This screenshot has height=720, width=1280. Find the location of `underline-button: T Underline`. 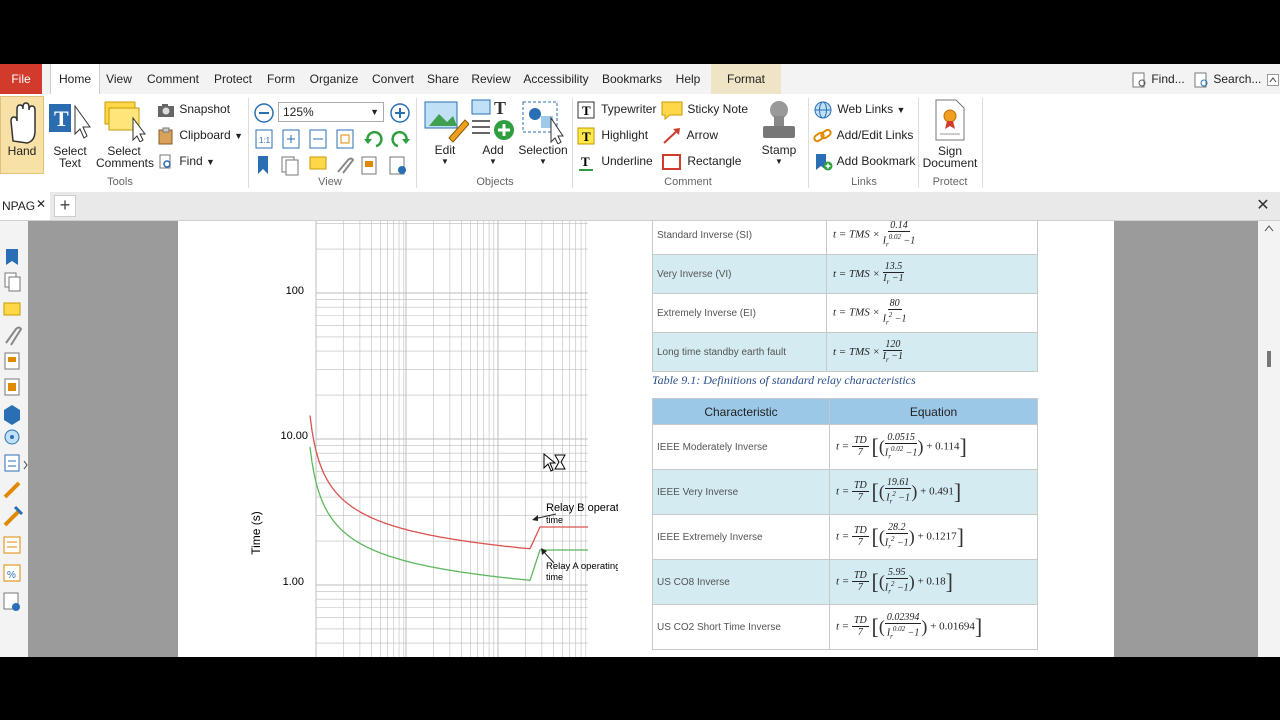

underline-button: T Underline is located at coordinates (614, 161).